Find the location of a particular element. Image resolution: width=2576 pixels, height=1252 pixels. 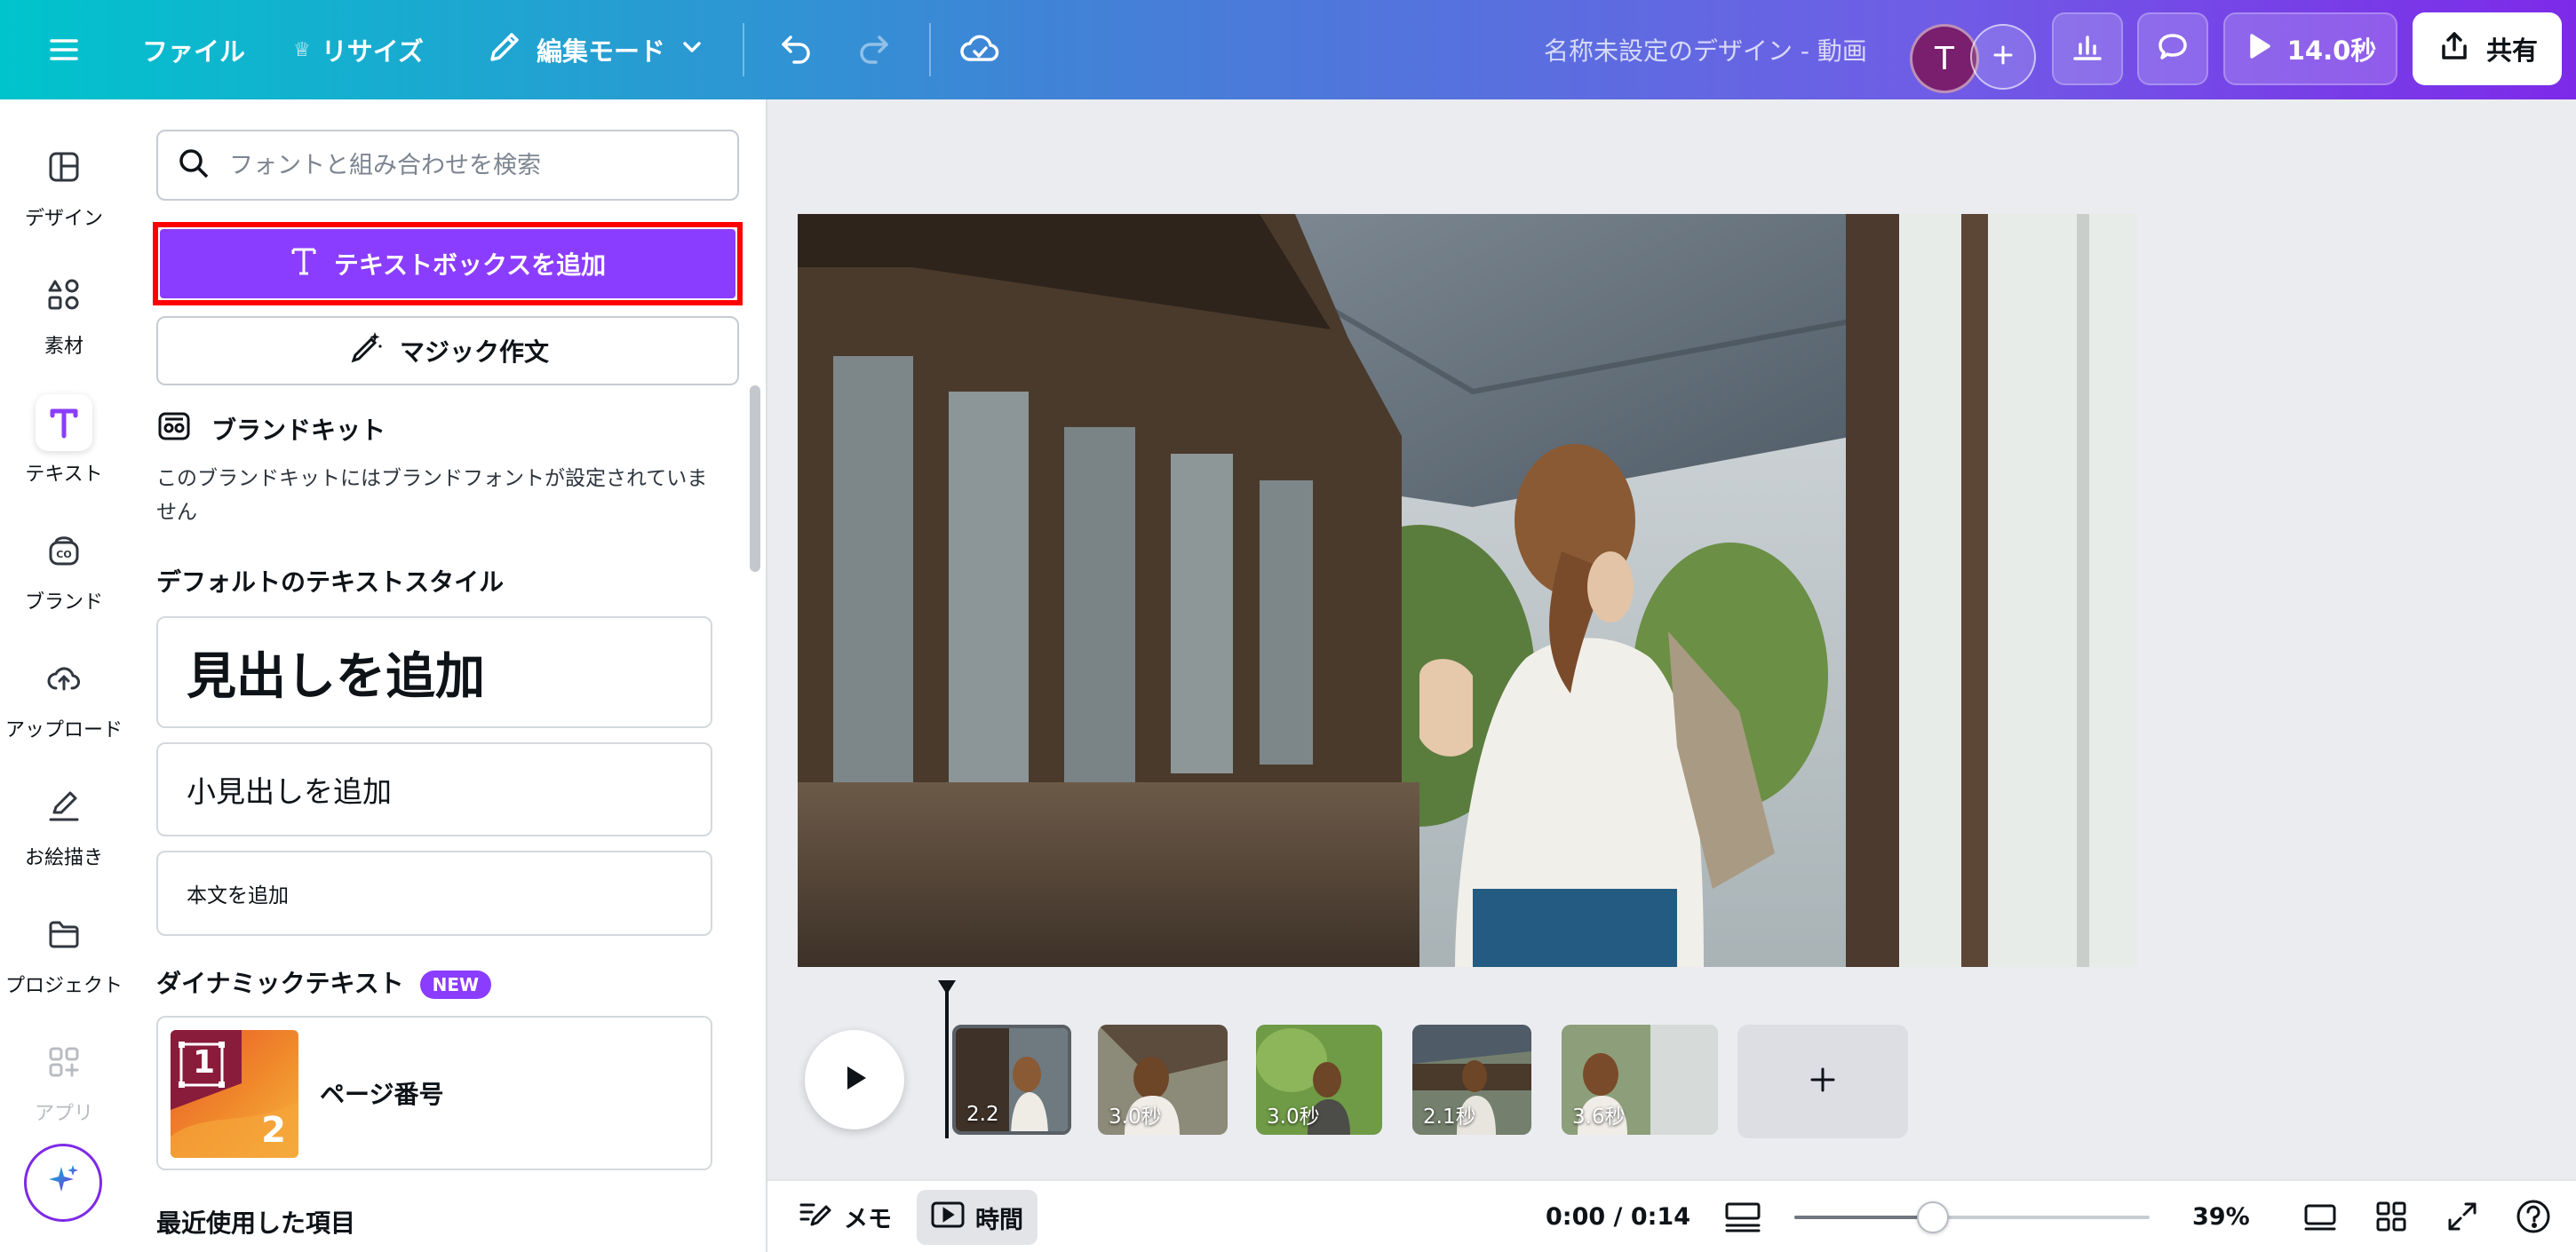

timeline-clip: 2.1秒 is located at coordinates (1471, 1080).